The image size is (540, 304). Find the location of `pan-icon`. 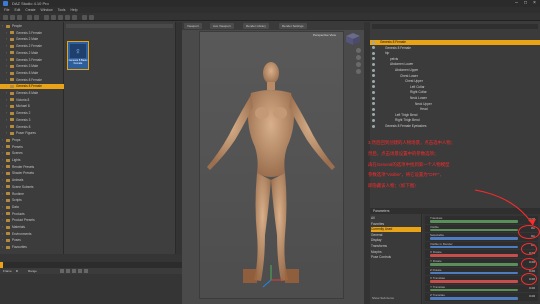

pan-icon is located at coordinates (358, 57).